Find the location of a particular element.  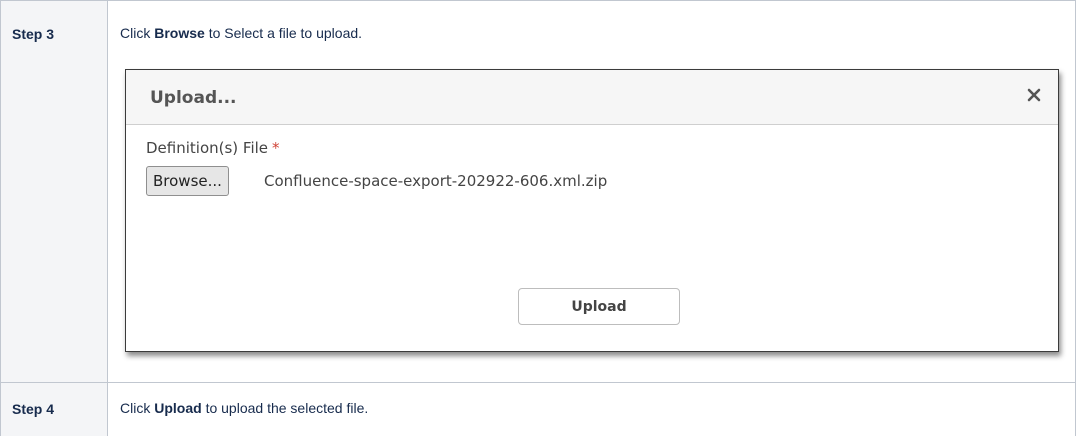

definition-file-label: Definition(s) File* is located at coordinates (213, 148).